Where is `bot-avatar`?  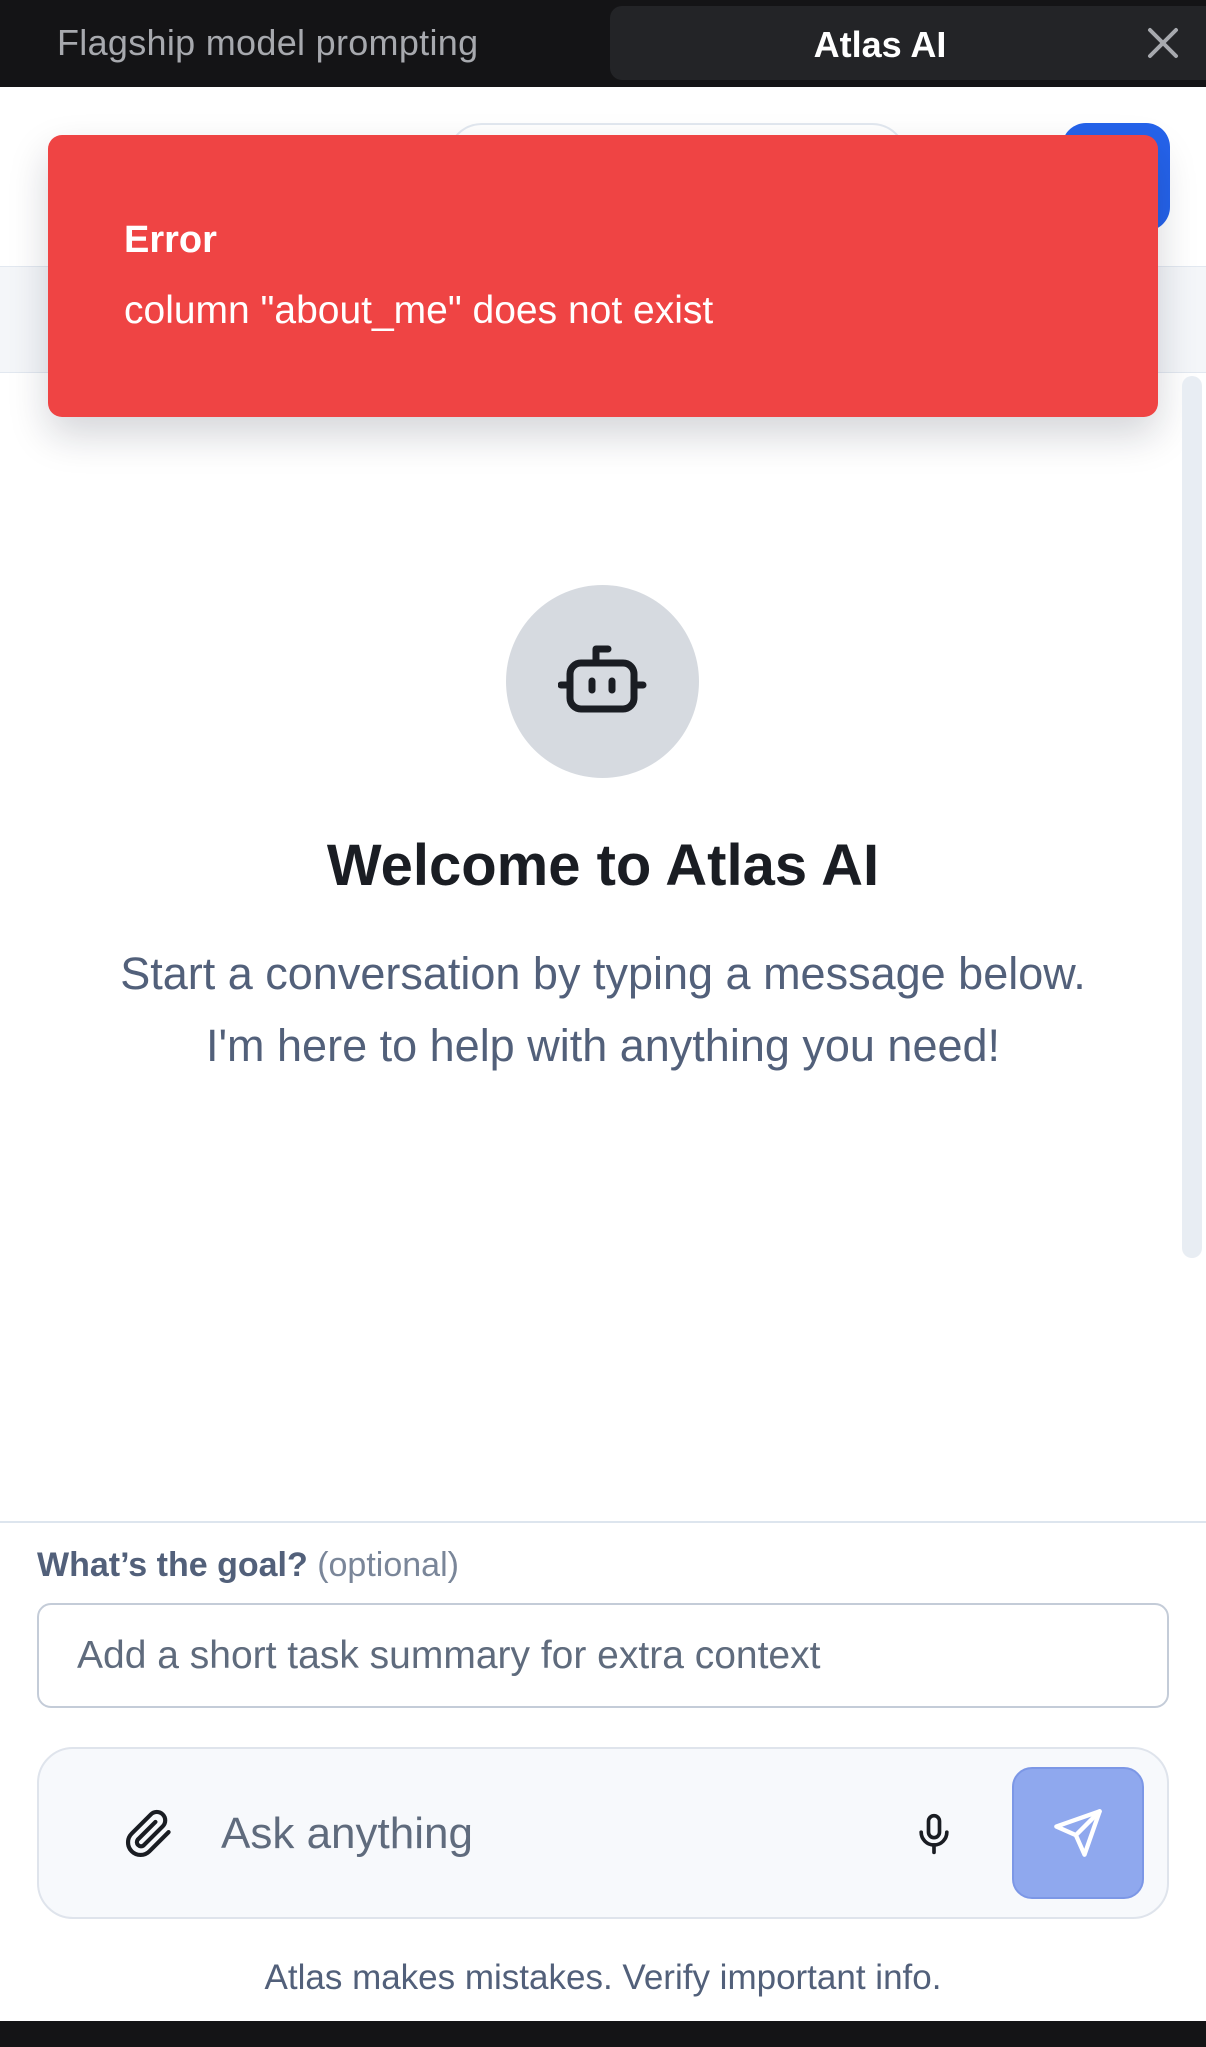
bot-avatar is located at coordinates (602, 681).